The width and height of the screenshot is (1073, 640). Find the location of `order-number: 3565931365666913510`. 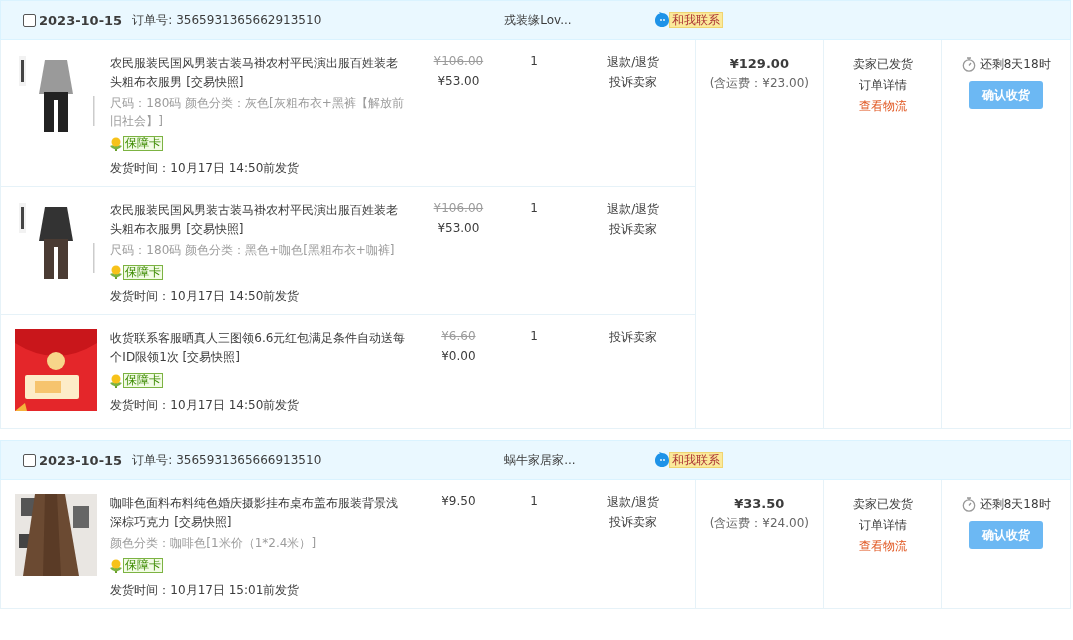

order-number: 3565931365666913510 is located at coordinates (249, 460).